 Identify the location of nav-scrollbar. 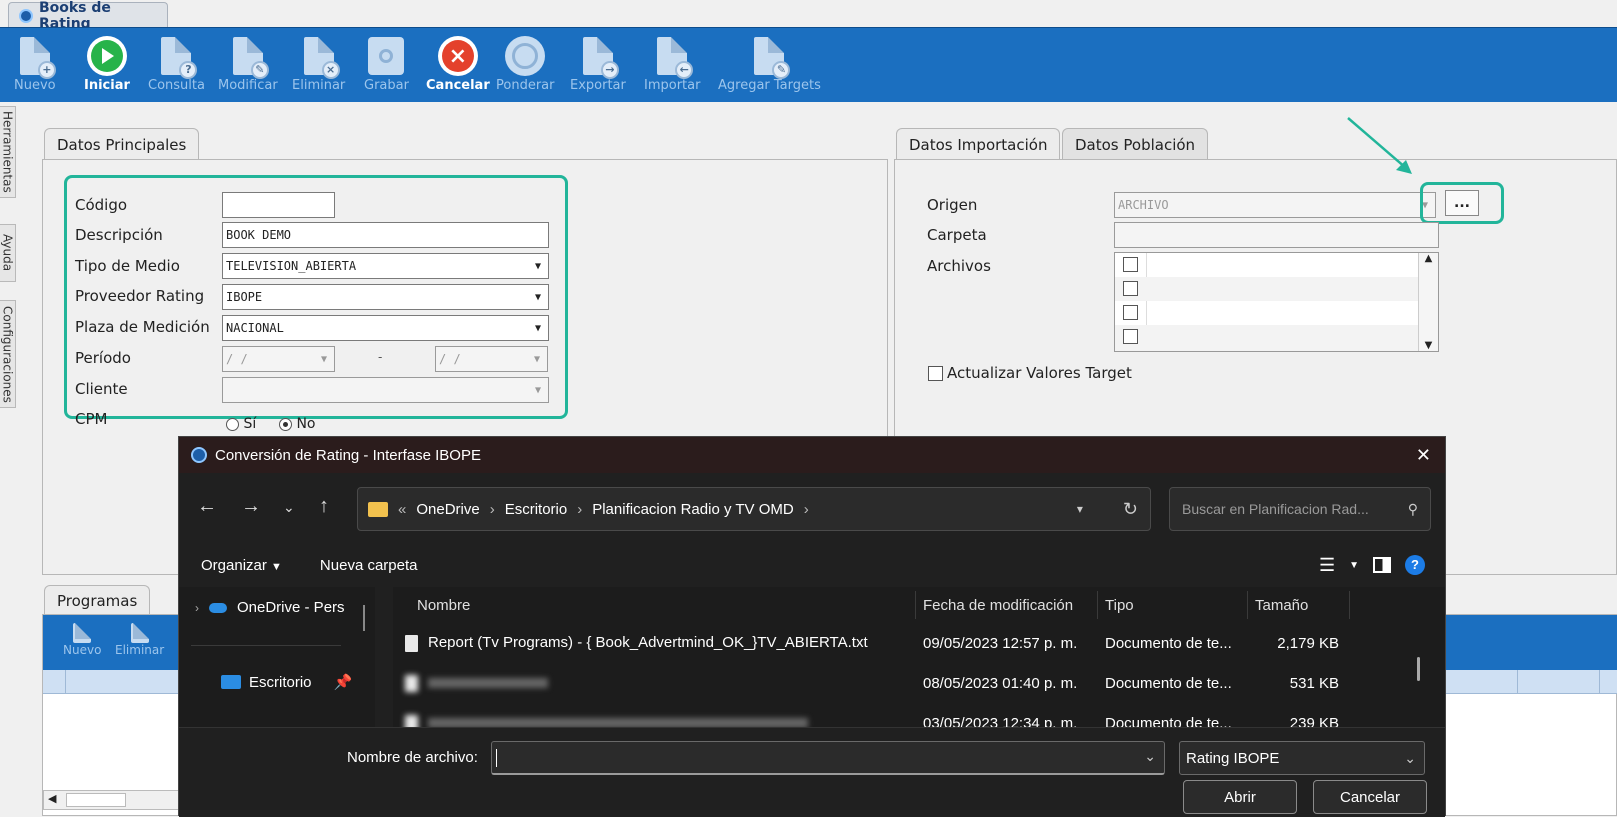
(364, 618).